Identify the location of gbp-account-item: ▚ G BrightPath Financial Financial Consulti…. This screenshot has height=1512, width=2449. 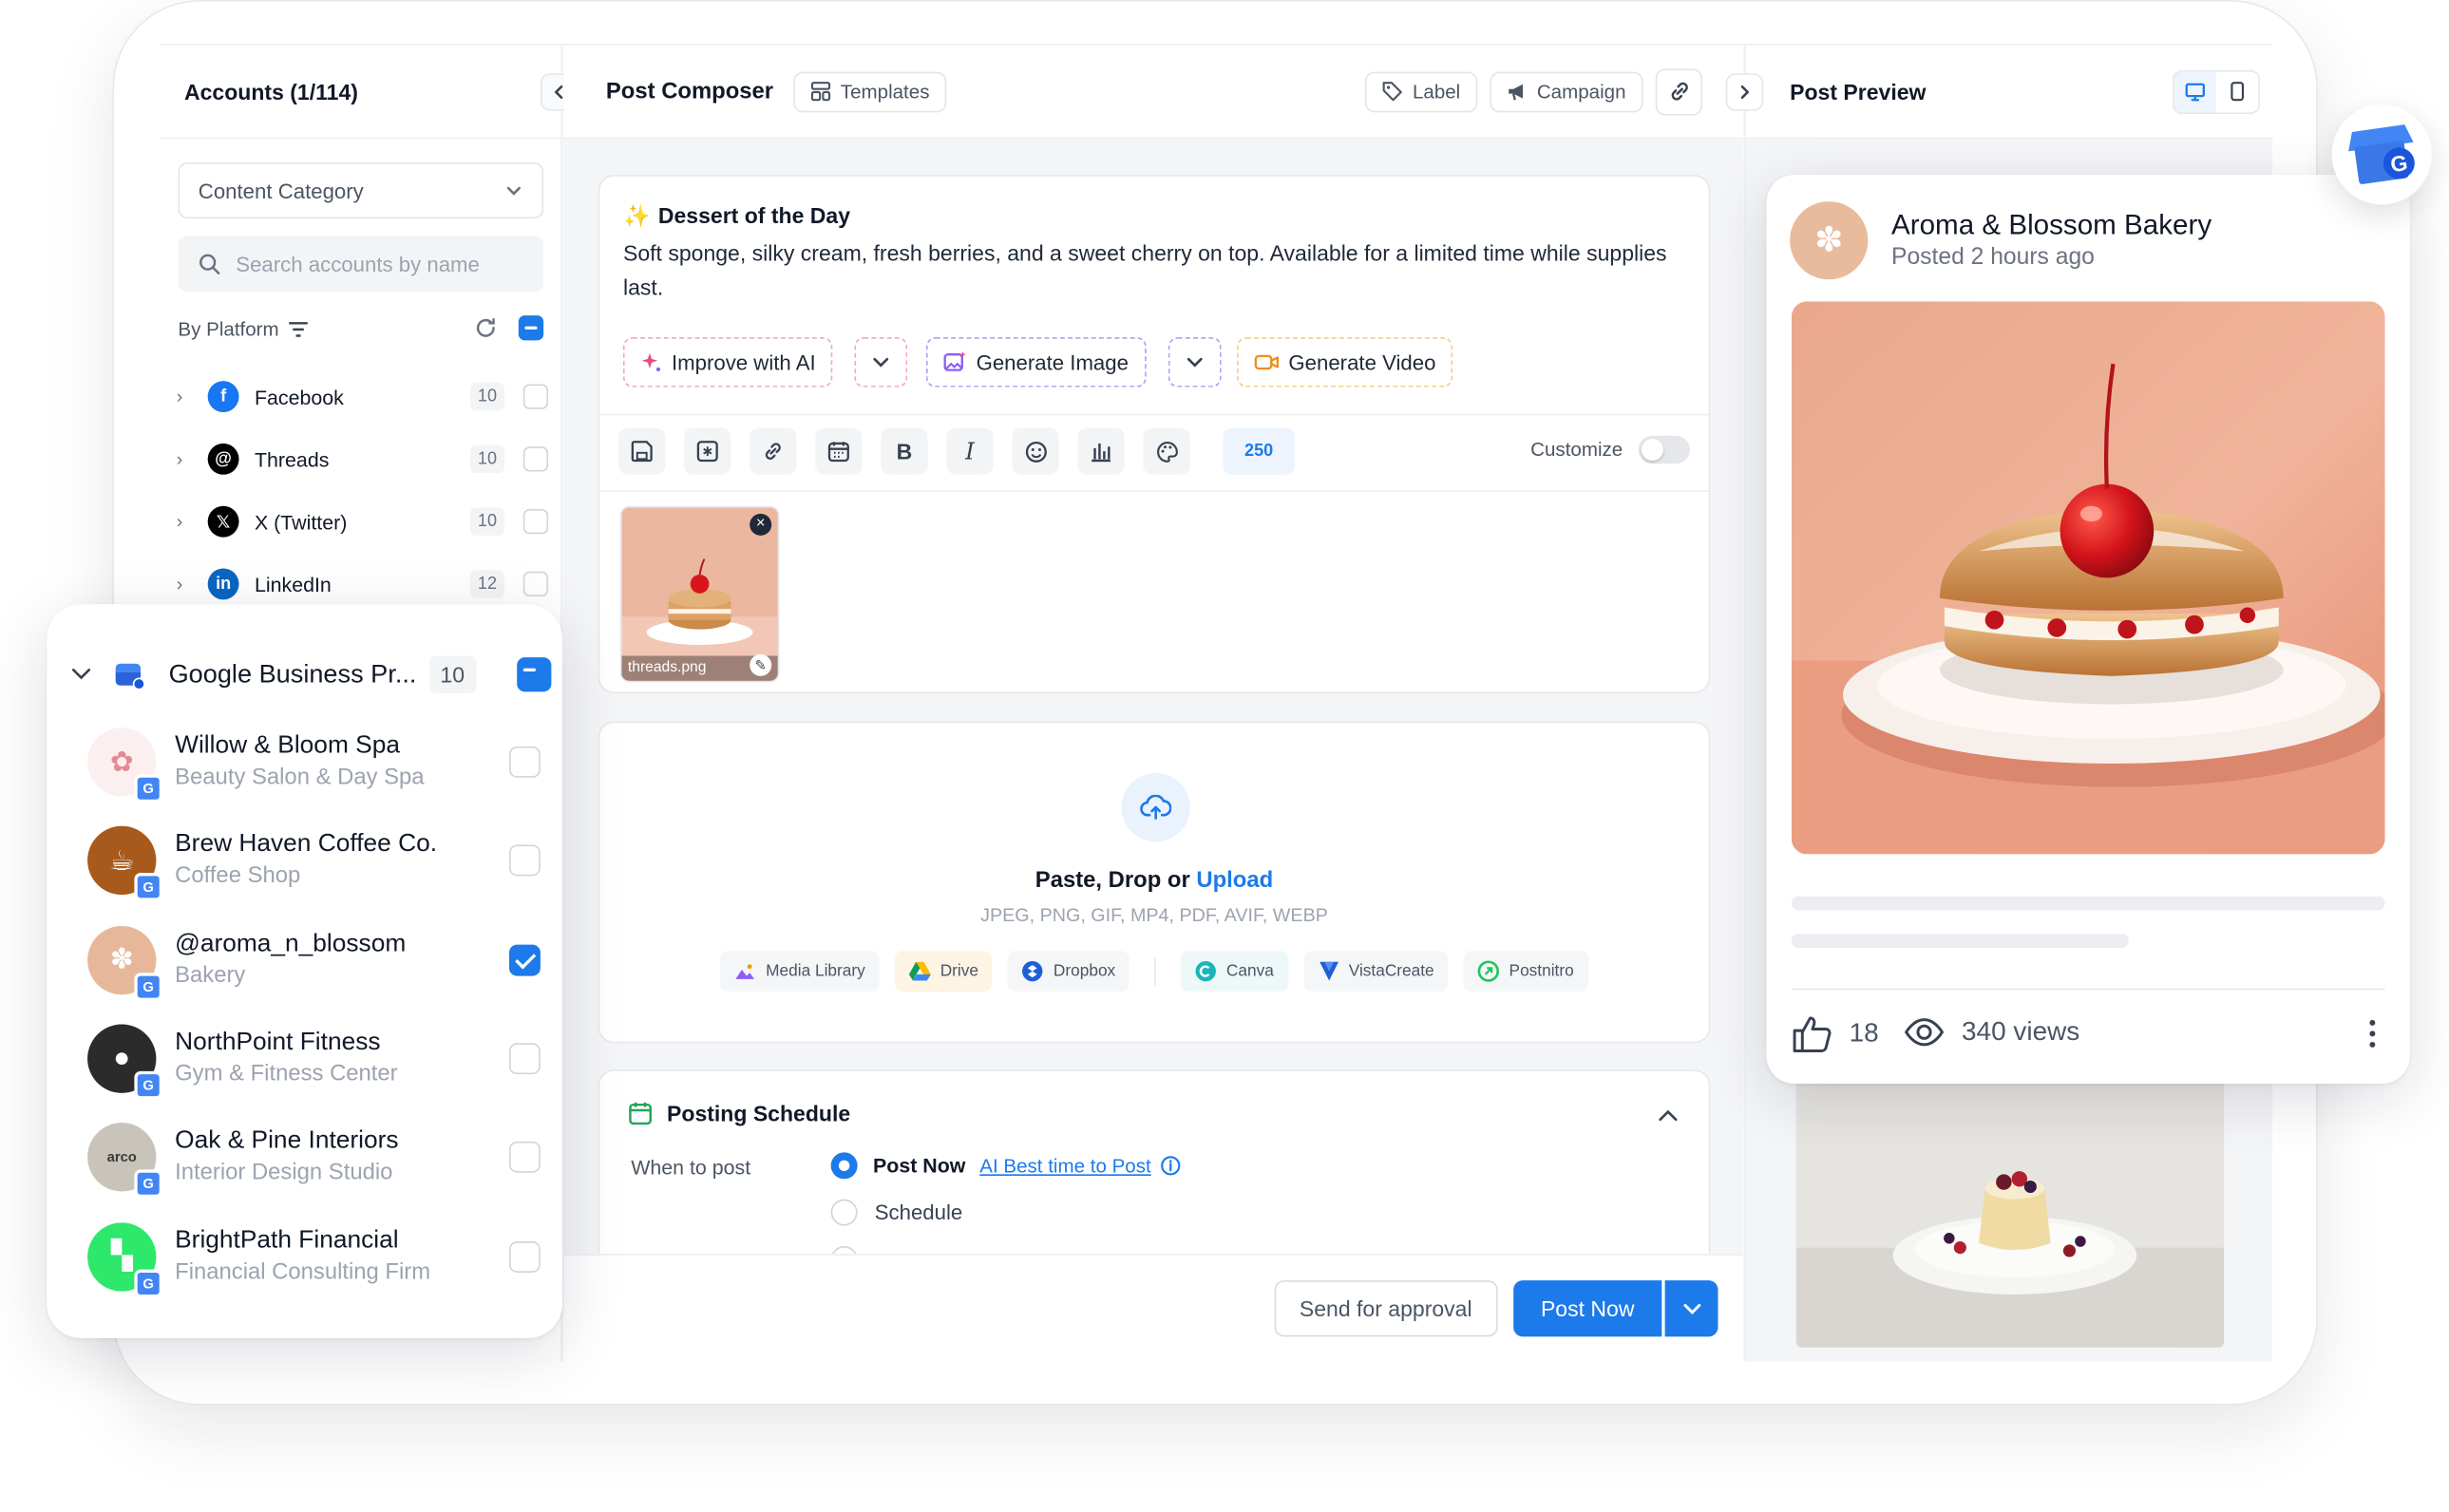
(314, 1256).